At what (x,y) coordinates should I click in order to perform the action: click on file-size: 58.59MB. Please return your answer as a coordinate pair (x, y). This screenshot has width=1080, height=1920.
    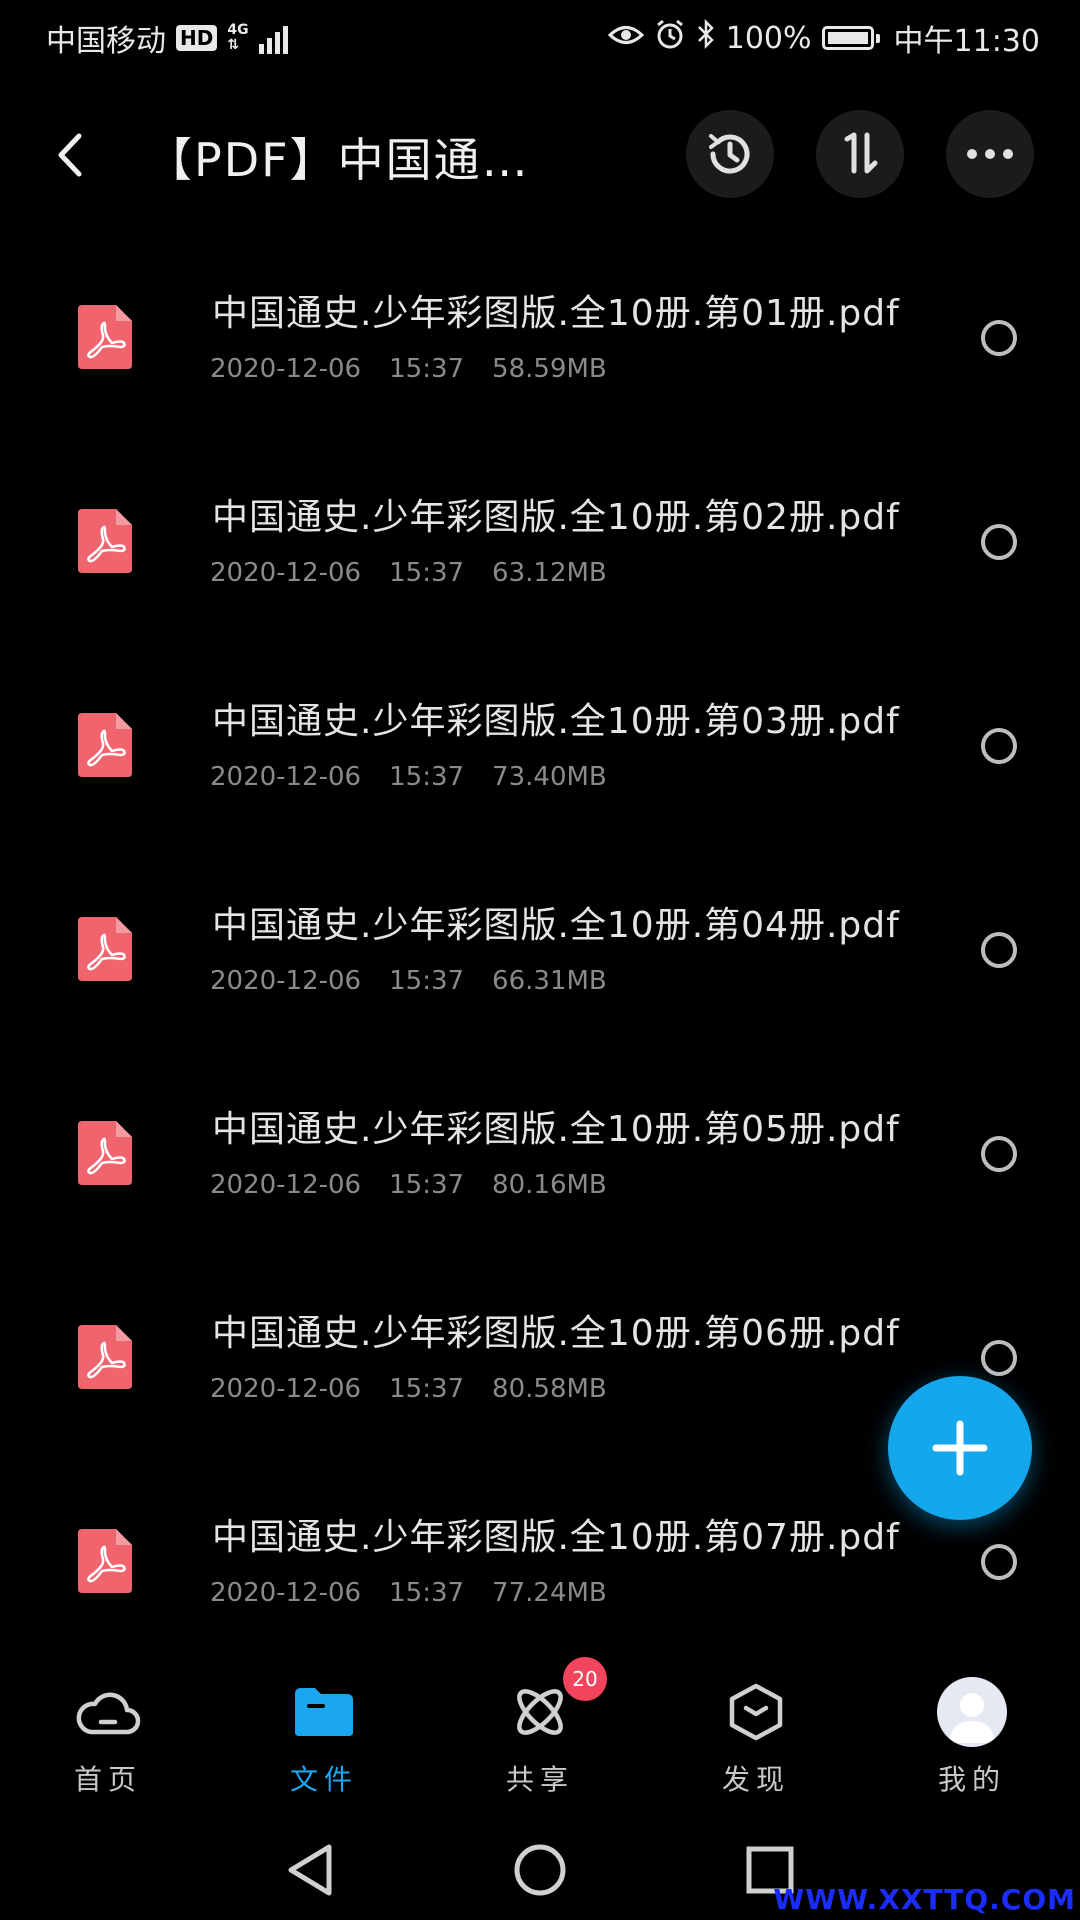
    Looking at the image, I should click on (549, 369).